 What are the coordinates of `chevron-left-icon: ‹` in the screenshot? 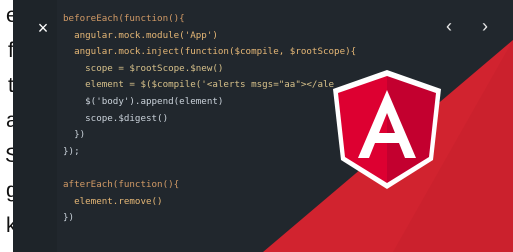 It's located at (449, 26).